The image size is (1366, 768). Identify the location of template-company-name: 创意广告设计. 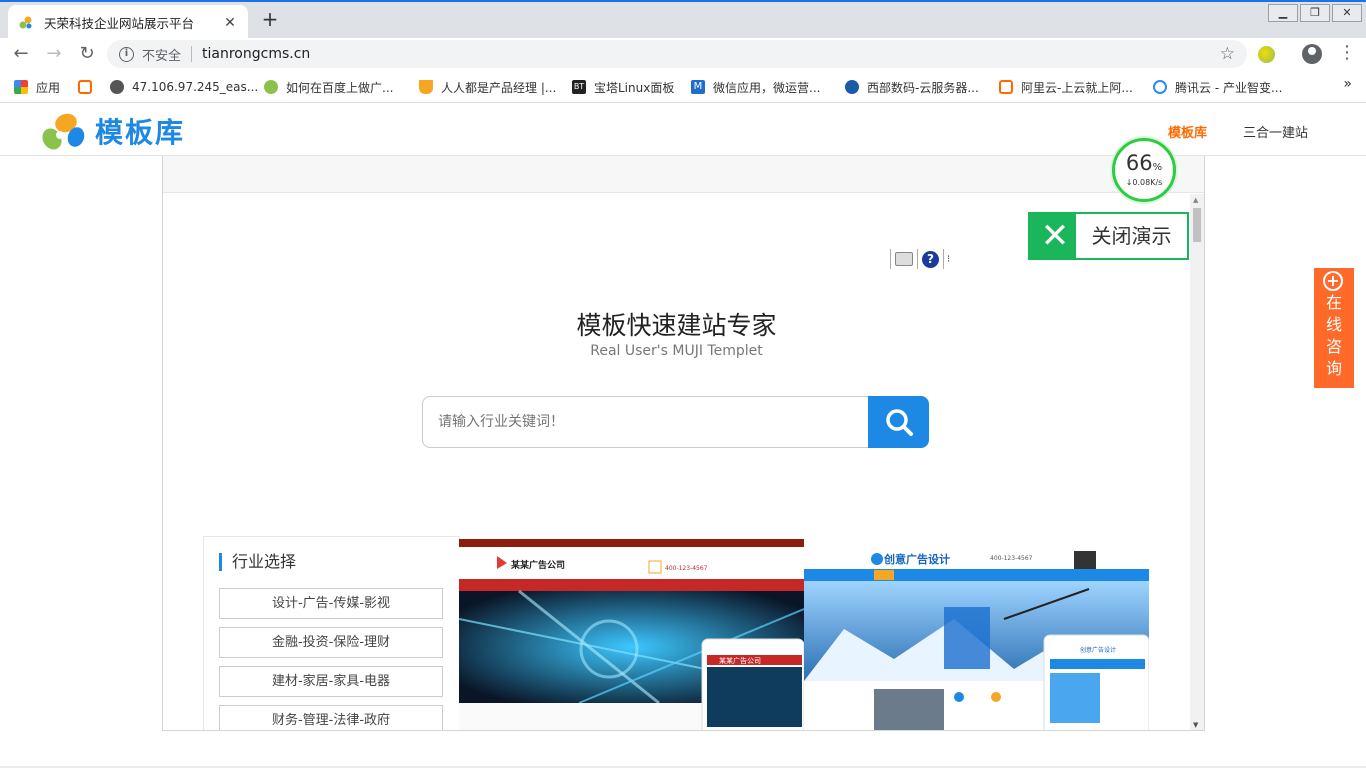
(917, 559).